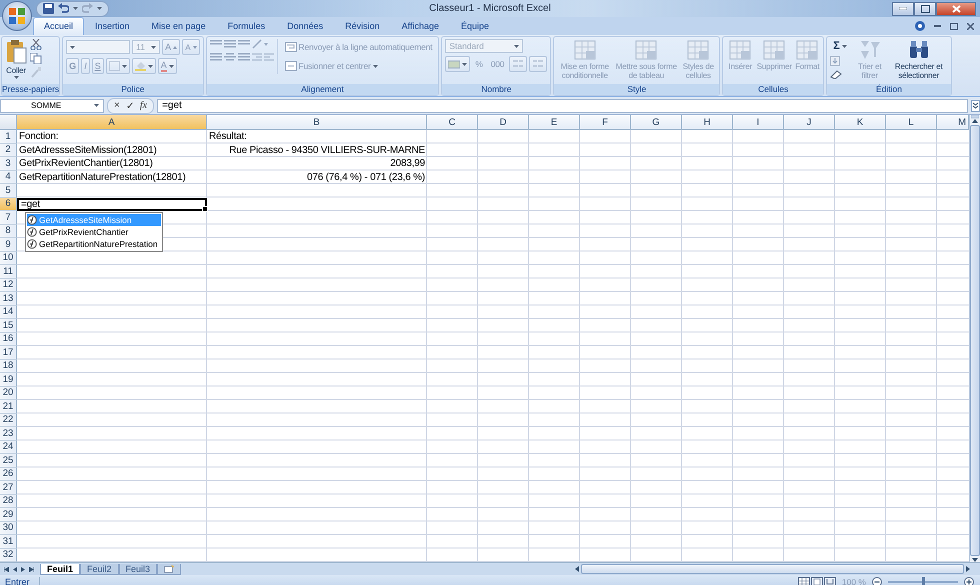 The width and height of the screenshot is (980, 585). What do you see at coordinates (8, 339) in the screenshot?
I see `row-header: 16` at bounding box center [8, 339].